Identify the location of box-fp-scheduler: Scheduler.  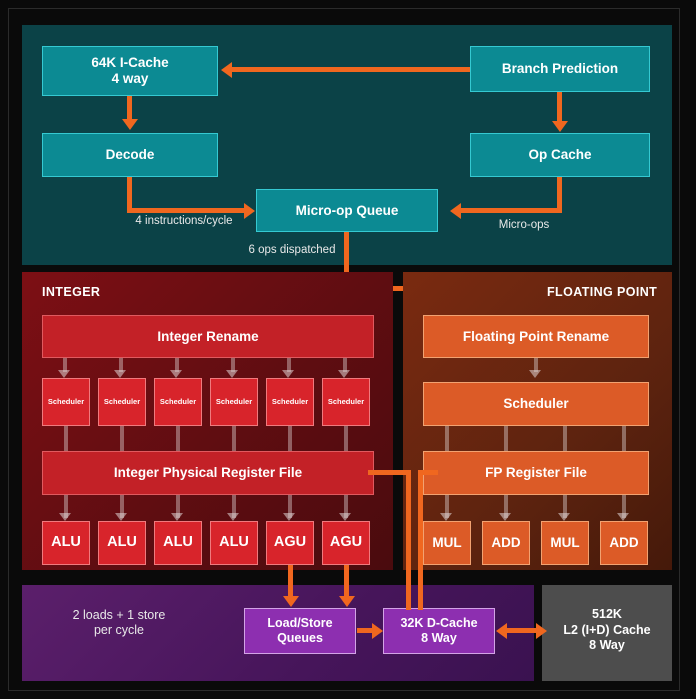
(536, 404).